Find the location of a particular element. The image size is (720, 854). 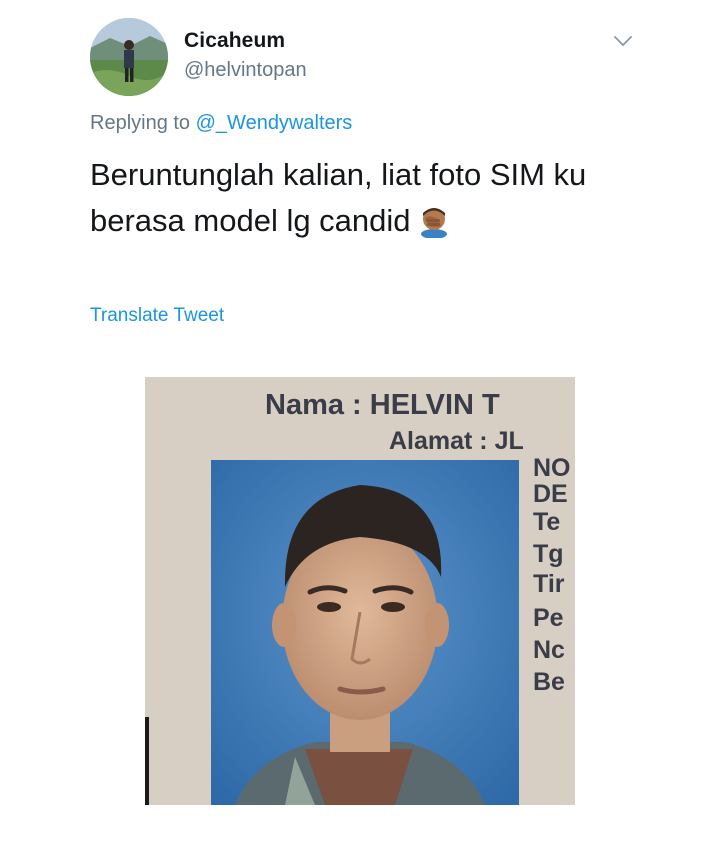

tweet-text-line-2-text: berasa model lg candid is located at coordinates (250, 220).